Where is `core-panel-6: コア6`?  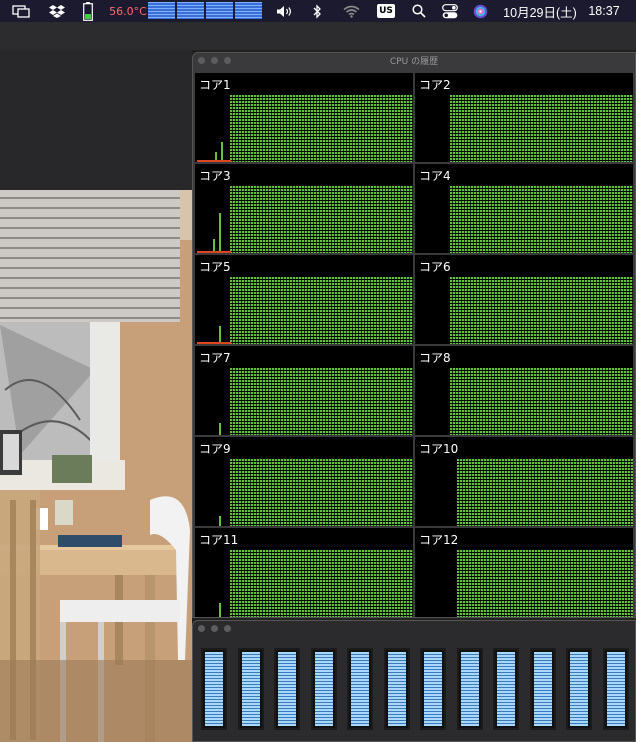
core-panel-6: コア6 is located at coordinates (524, 299).